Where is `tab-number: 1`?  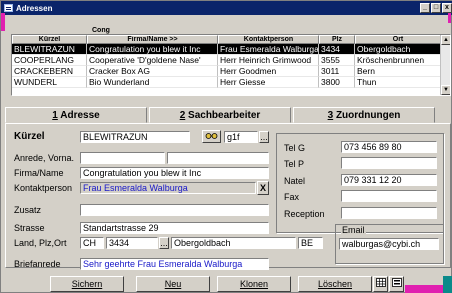 tab-number: 1 is located at coordinates (55, 115).